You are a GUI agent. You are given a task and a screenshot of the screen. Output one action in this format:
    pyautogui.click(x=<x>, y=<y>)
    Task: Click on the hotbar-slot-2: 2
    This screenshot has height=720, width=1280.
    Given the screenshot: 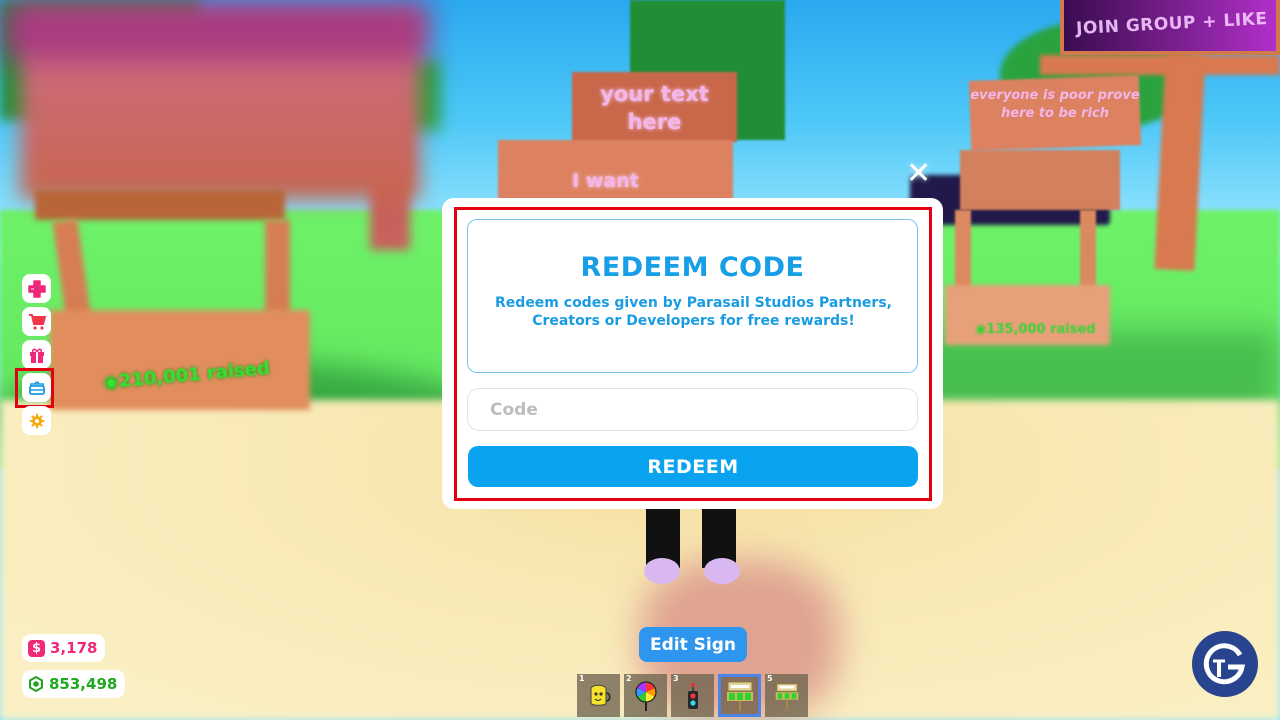 What is the action you would take?
    pyautogui.click(x=645, y=695)
    